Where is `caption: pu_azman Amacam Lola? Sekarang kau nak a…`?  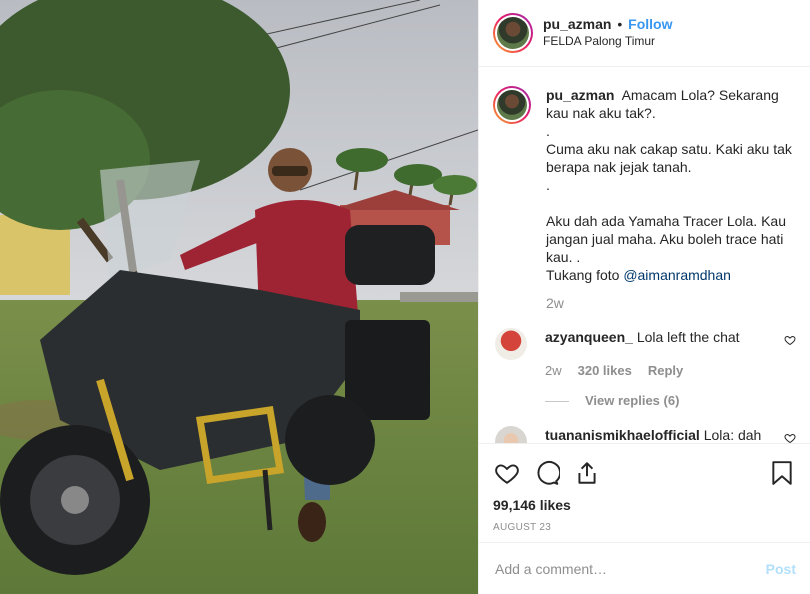
caption: pu_azman Amacam Lola? Sekarang kau nak a… is located at coordinates (644, 199).